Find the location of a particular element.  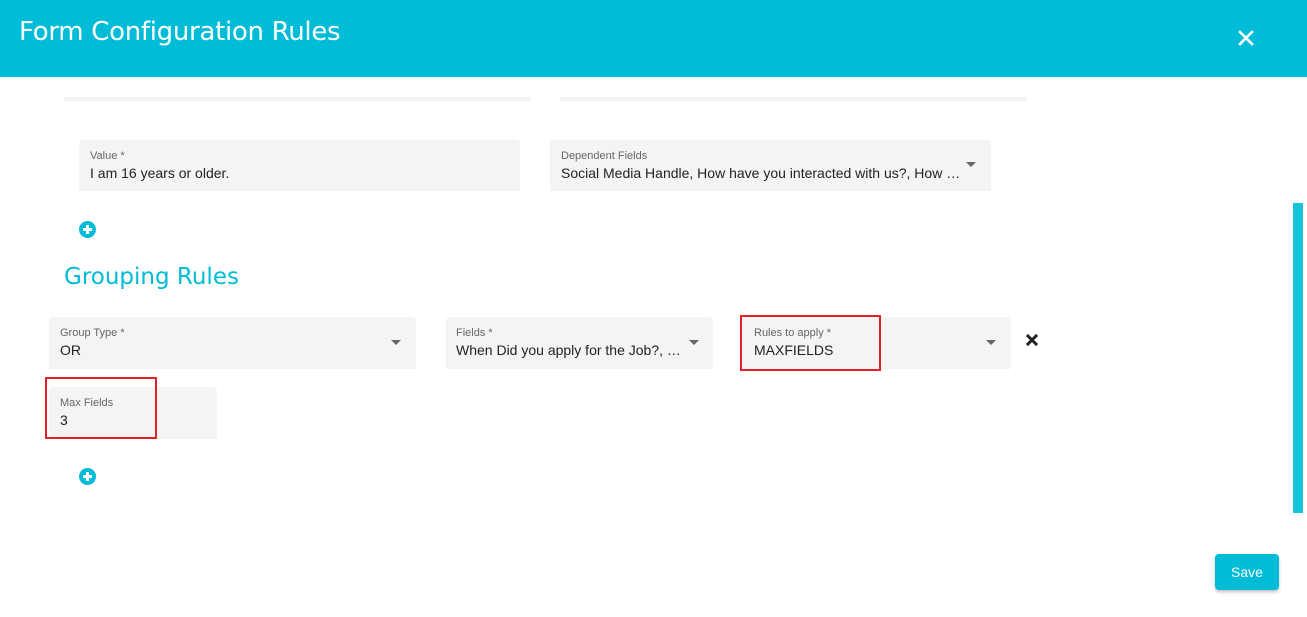

rules-to-apply-label: Rules to apply * is located at coordinates (793, 333).